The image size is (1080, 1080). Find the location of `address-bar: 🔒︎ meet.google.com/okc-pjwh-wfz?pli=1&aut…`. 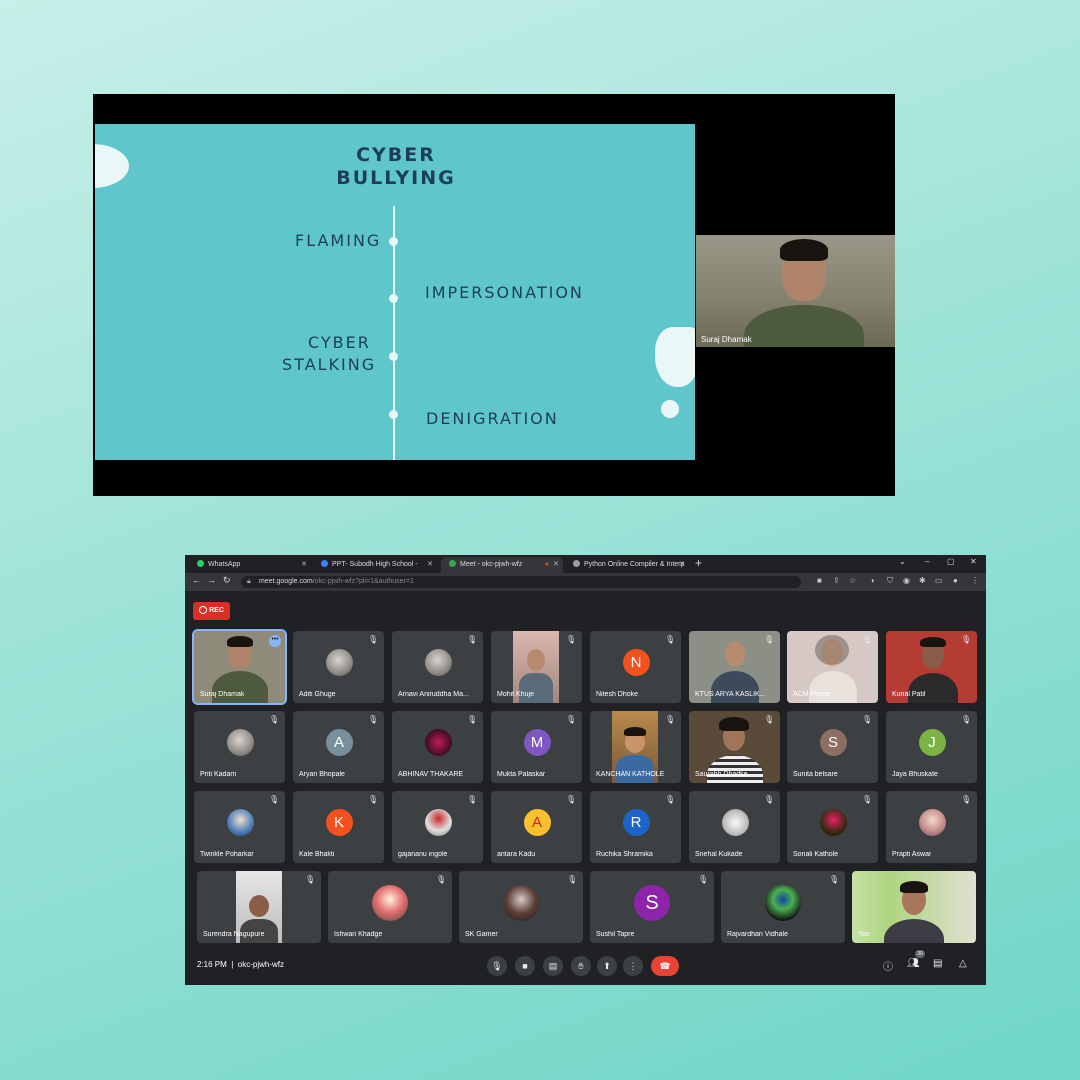

address-bar: 🔒︎ meet.google.com/okc-pjwh-wfz?pli=1&aut… is located at coordinates (521, 582).